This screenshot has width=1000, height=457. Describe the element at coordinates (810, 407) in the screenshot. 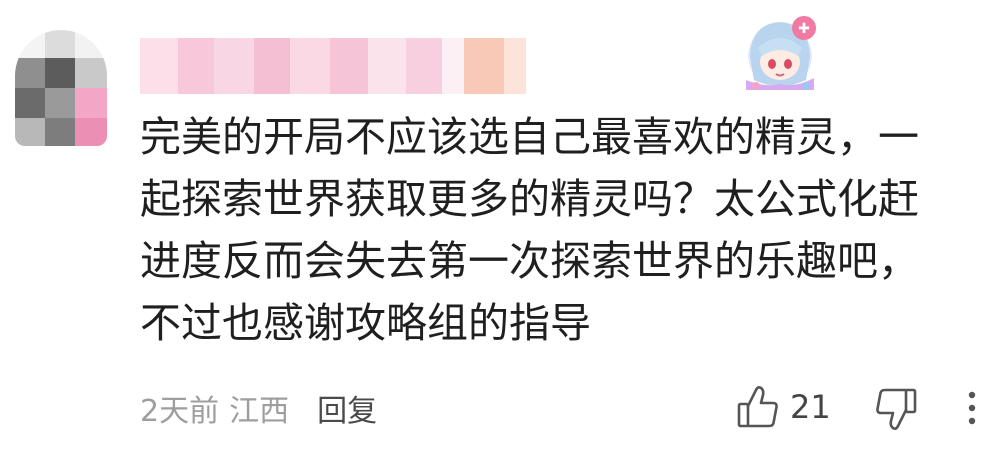

I see `like-count: 21` at that location.